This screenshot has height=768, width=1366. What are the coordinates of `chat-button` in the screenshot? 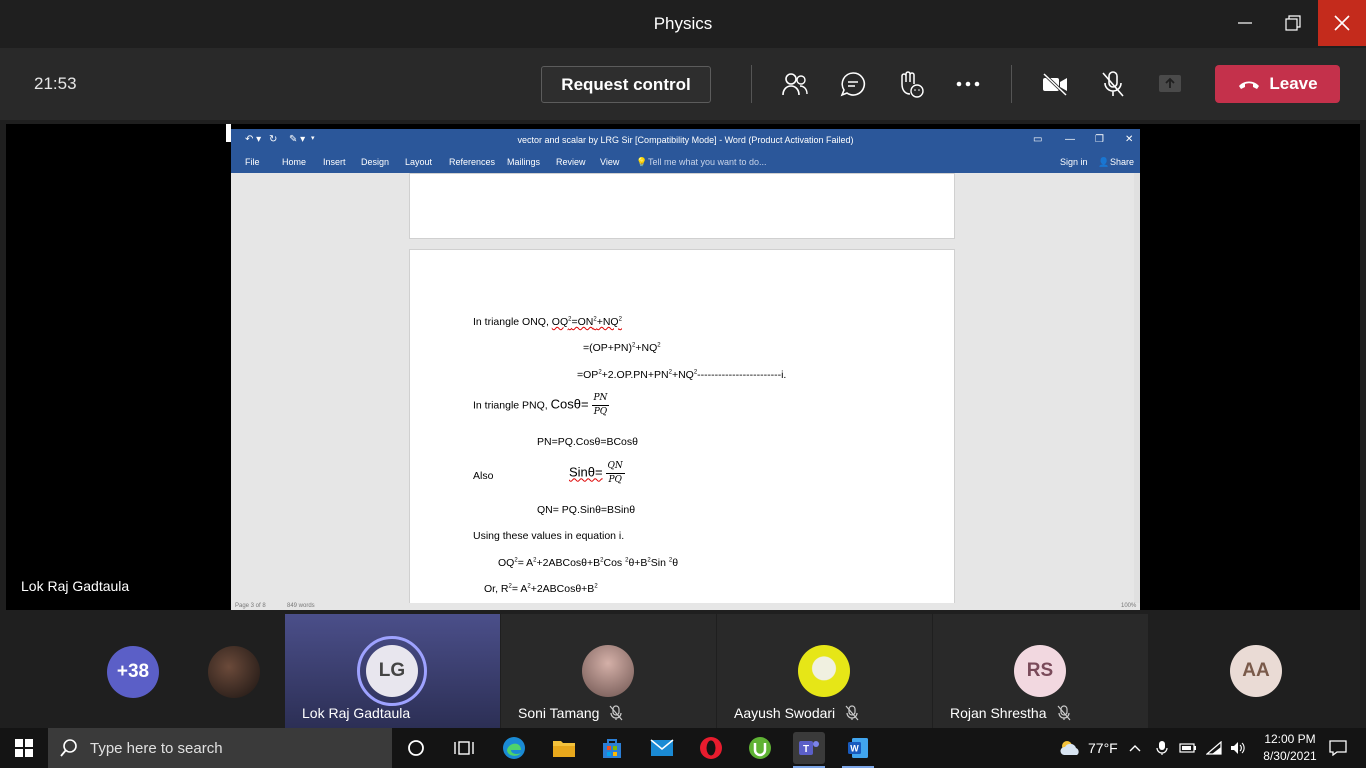 It's located at (853, 84).